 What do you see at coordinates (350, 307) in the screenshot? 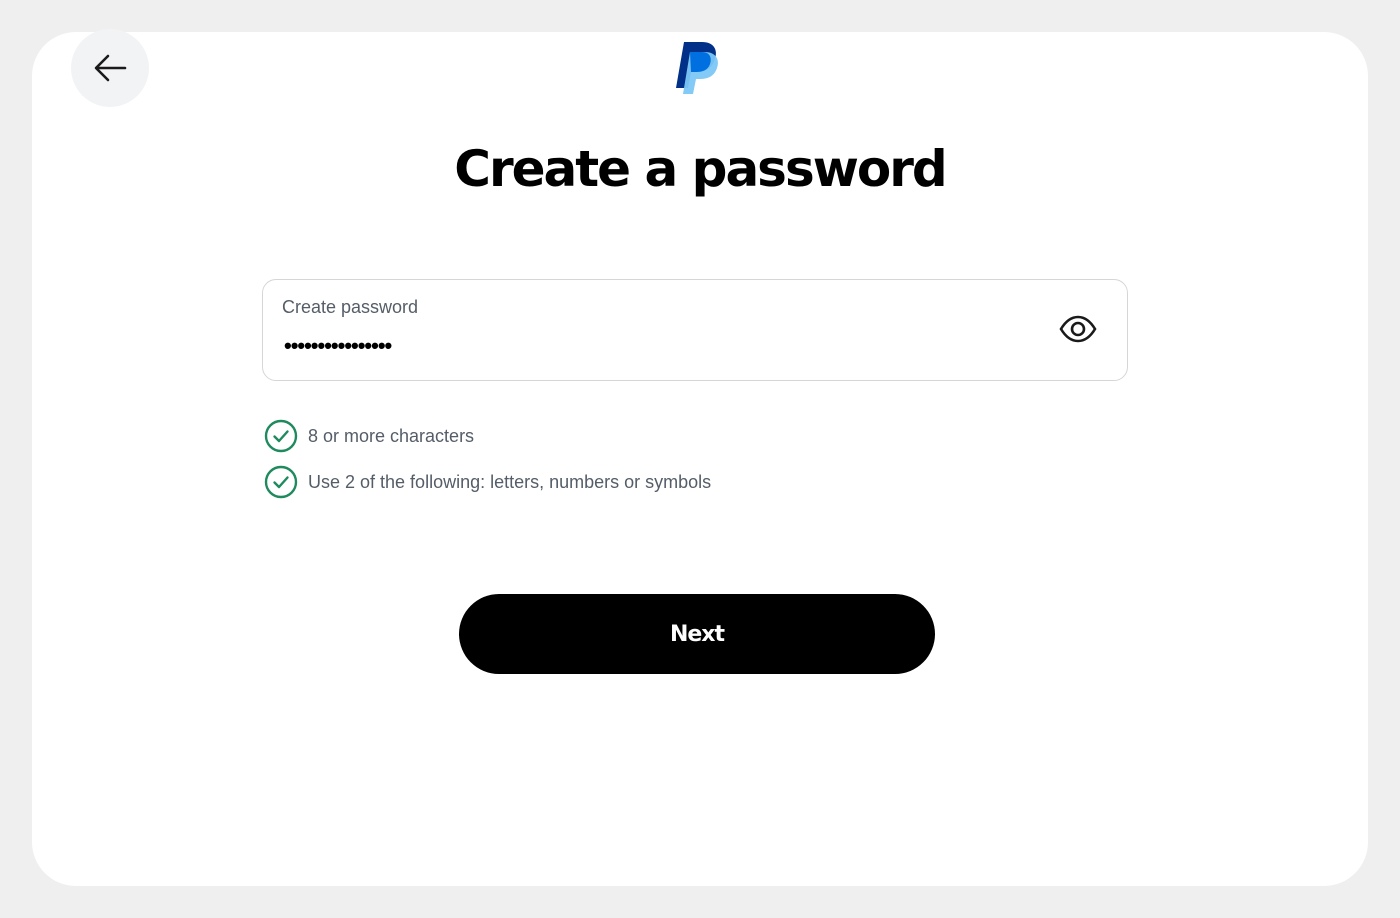
I see `password-field-label: Create password` at bounding box center [350, 307].